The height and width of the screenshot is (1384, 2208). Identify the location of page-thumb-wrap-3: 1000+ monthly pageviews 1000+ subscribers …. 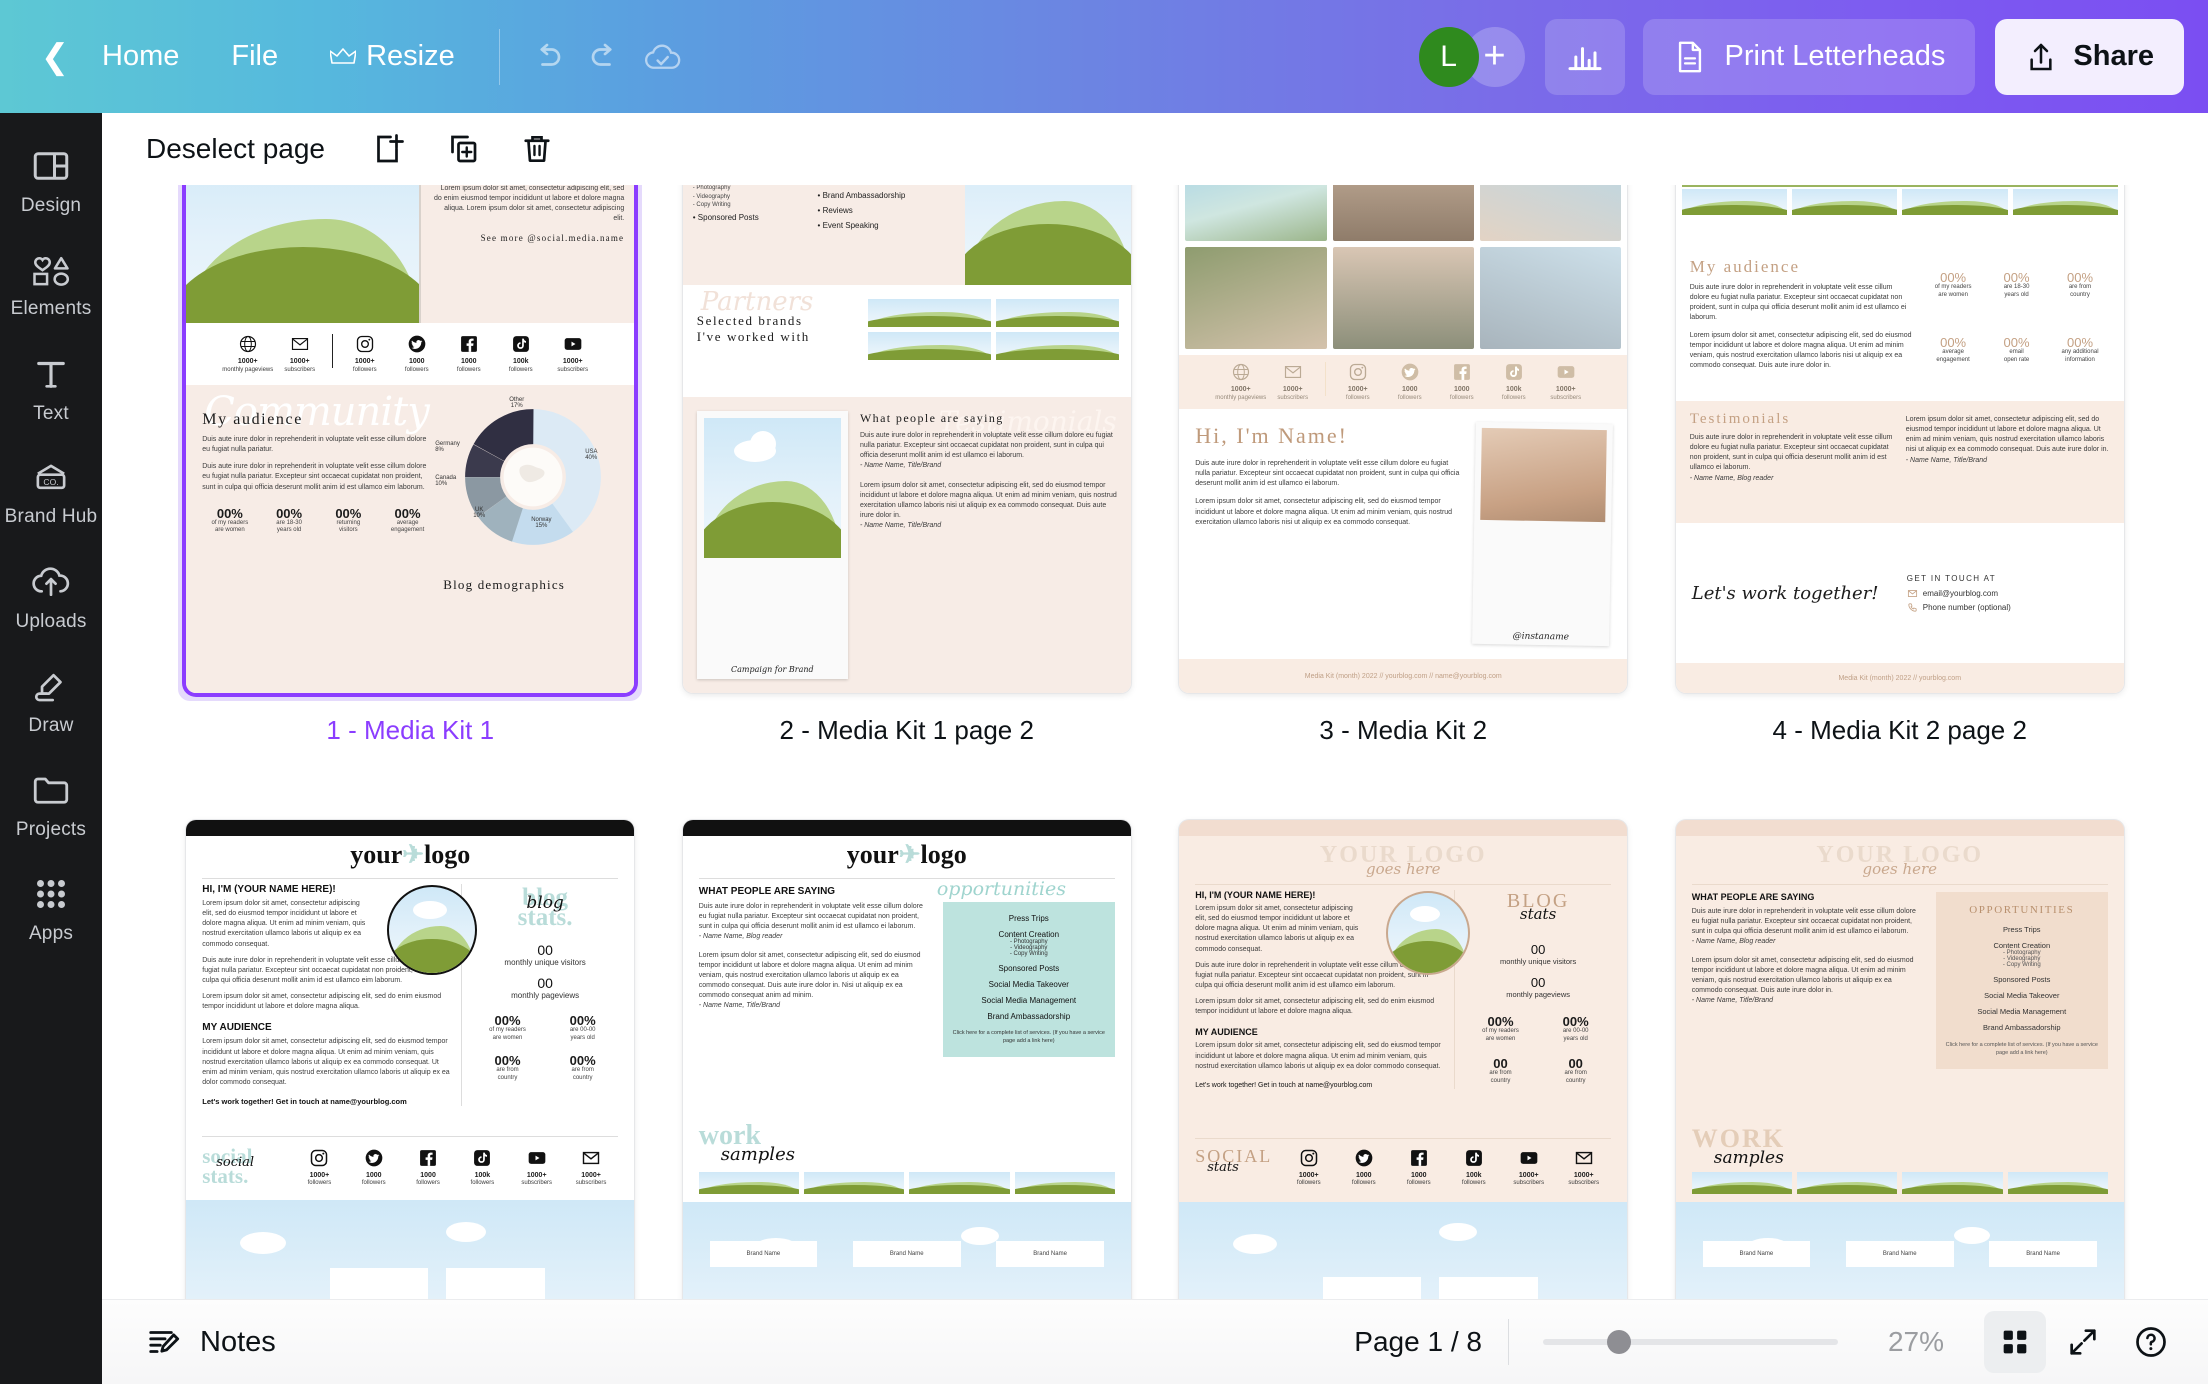
(1403, 443).